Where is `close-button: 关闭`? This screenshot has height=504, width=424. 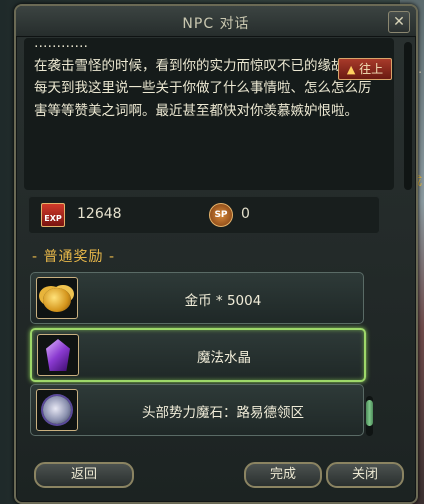 close-button: 关闭 is located at coordinates (365, 475).